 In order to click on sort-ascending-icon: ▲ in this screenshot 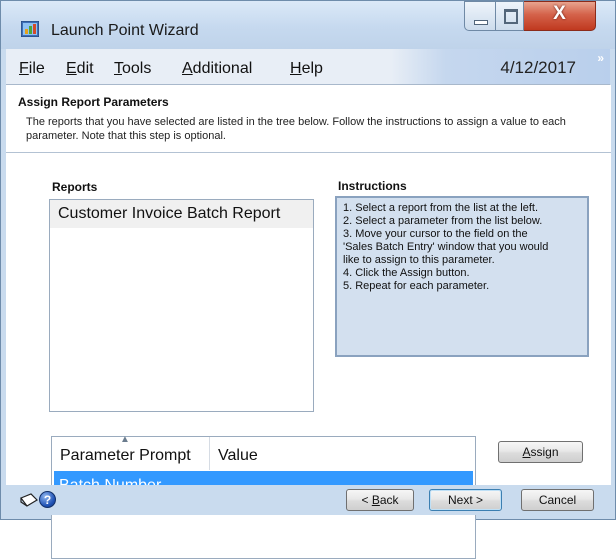, I will do `click(125, 439)`.